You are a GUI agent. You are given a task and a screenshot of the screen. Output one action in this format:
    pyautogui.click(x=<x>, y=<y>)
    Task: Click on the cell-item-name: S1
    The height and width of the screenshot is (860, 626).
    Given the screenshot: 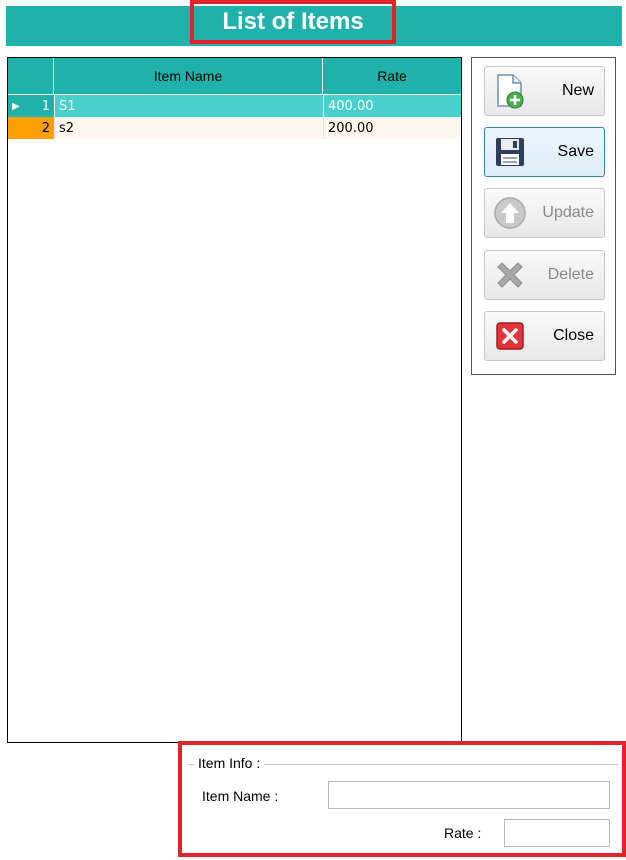 What is the action you would take?
    pyautogui.click(x=188, y=106)
    